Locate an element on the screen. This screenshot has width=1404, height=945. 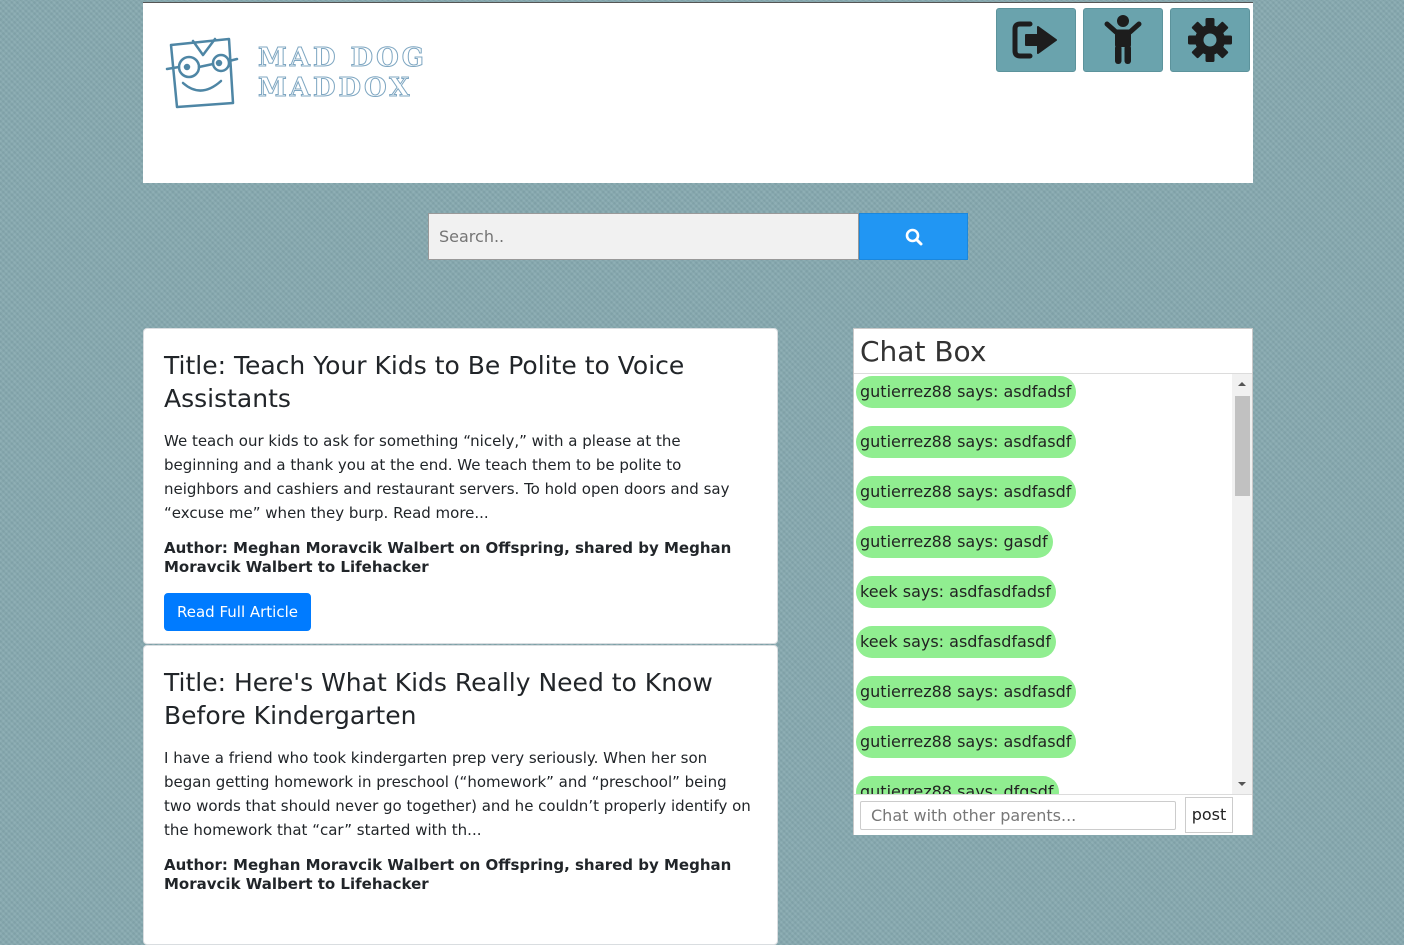
chat-message: keek says: asdfasdfadsf is located at coordinates (956, 592).